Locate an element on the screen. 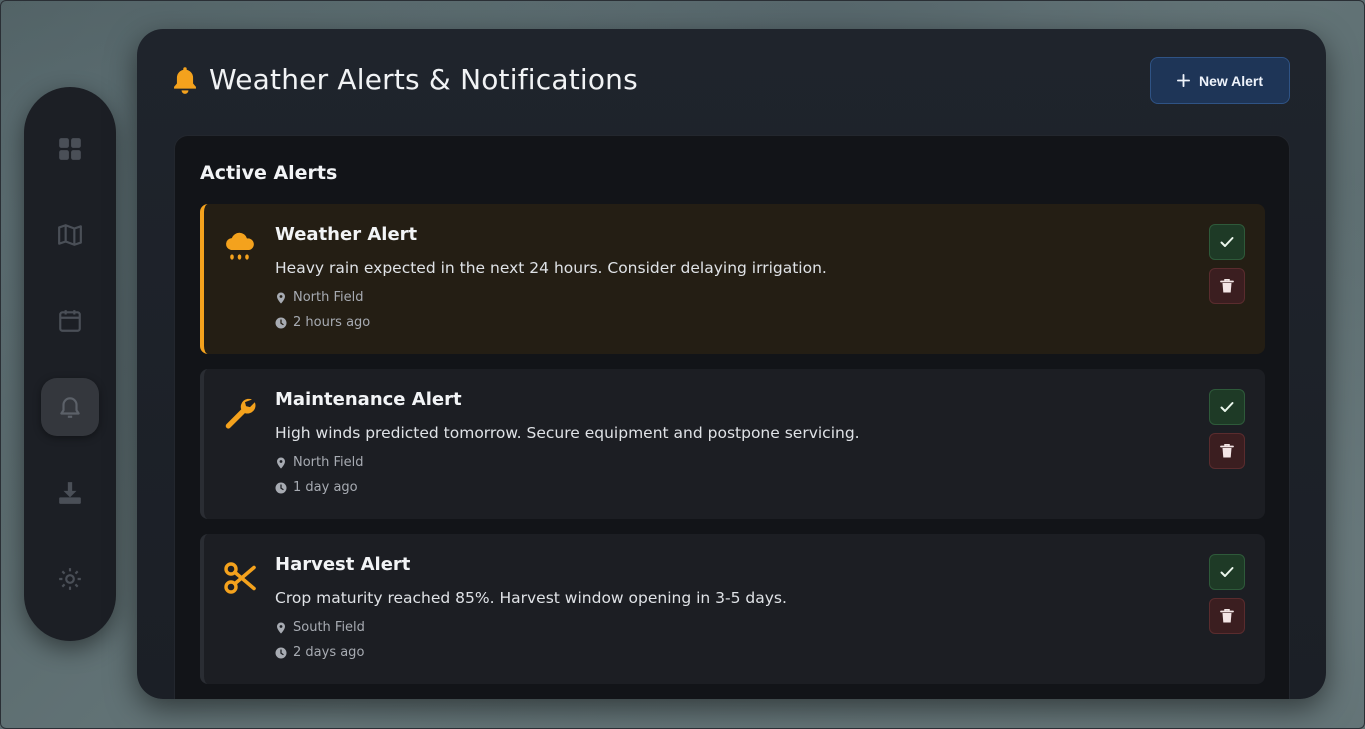  scissors-icon is located at coordinates (240, 578).